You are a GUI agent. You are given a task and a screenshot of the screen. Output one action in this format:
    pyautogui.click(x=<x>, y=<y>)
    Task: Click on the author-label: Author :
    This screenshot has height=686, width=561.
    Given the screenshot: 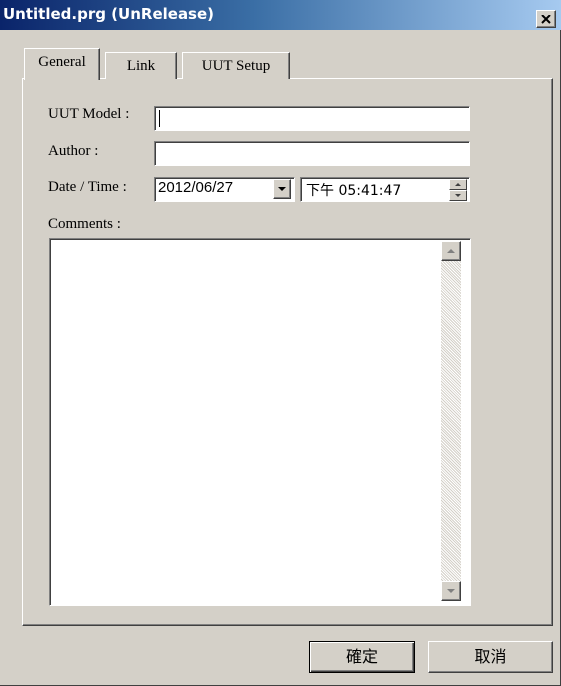 What is the action you would take?
    pyautogui.click(x=73, y=151)
    